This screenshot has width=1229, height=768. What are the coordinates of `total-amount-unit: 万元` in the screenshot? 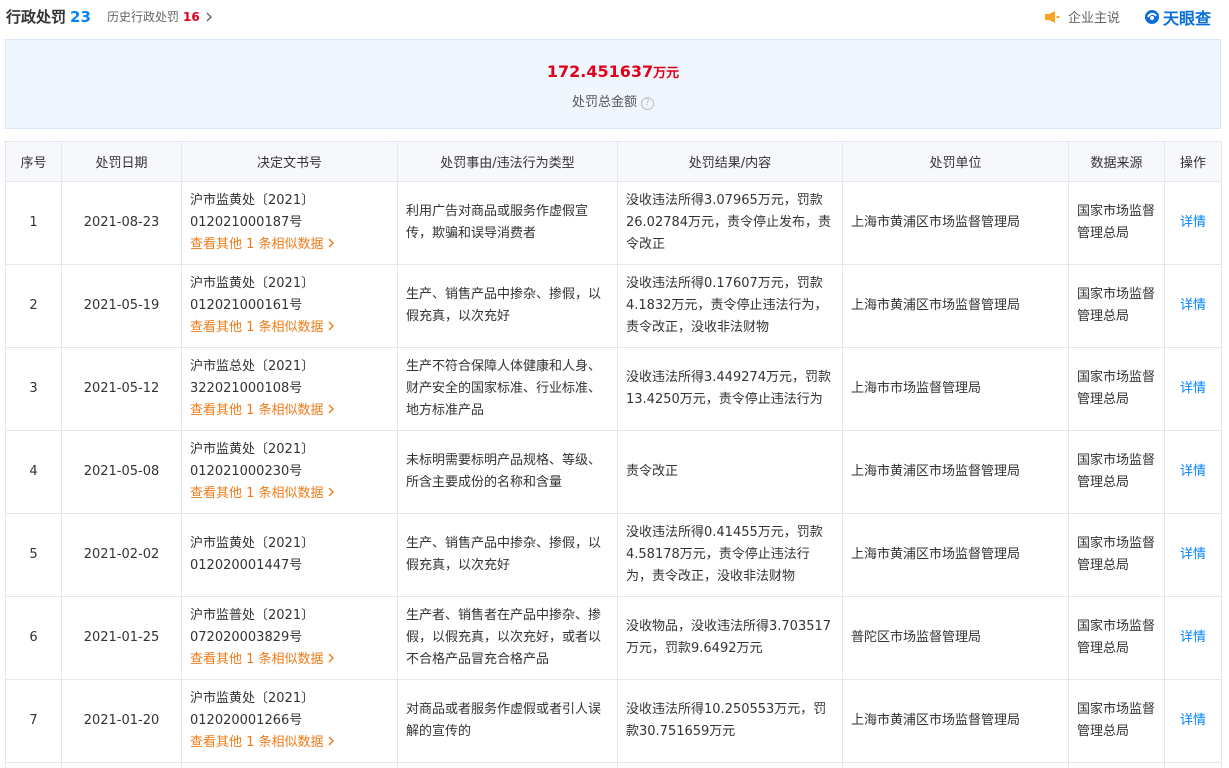 It's located at (666, 73).